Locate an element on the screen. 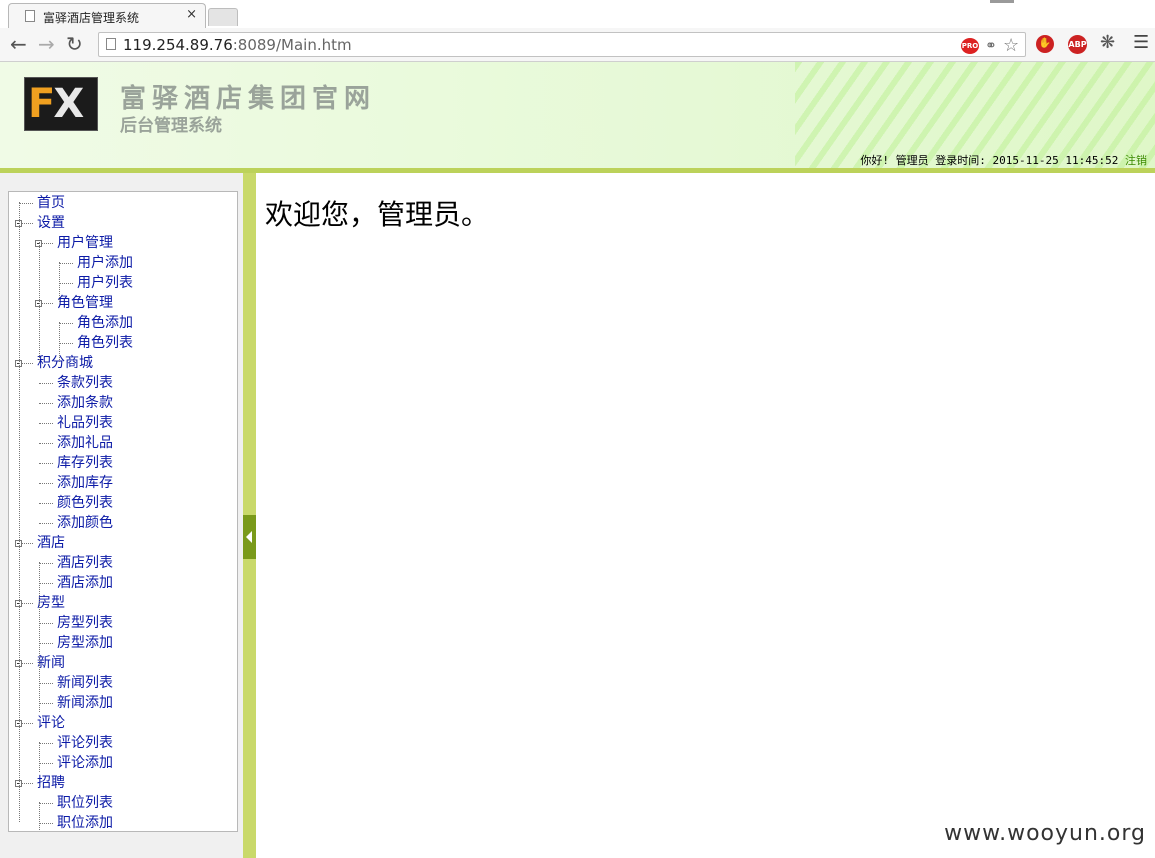  tree-item: 添加库存 is located at coordinates (85, 483).